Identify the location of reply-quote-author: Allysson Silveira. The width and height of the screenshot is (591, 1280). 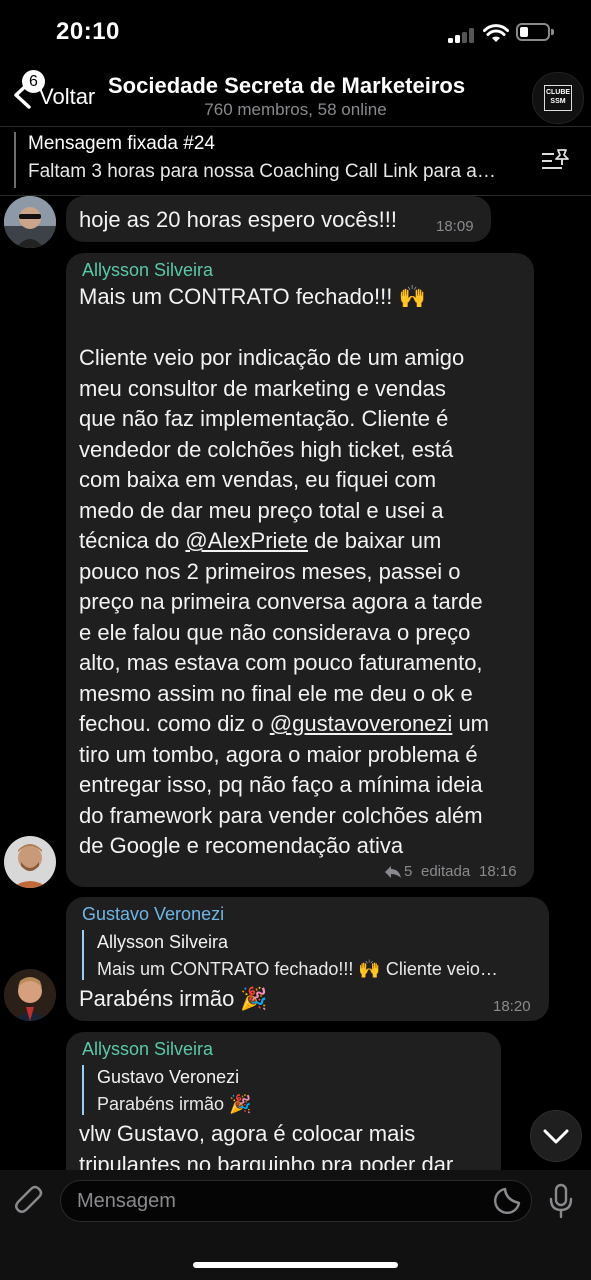
(162, 942).